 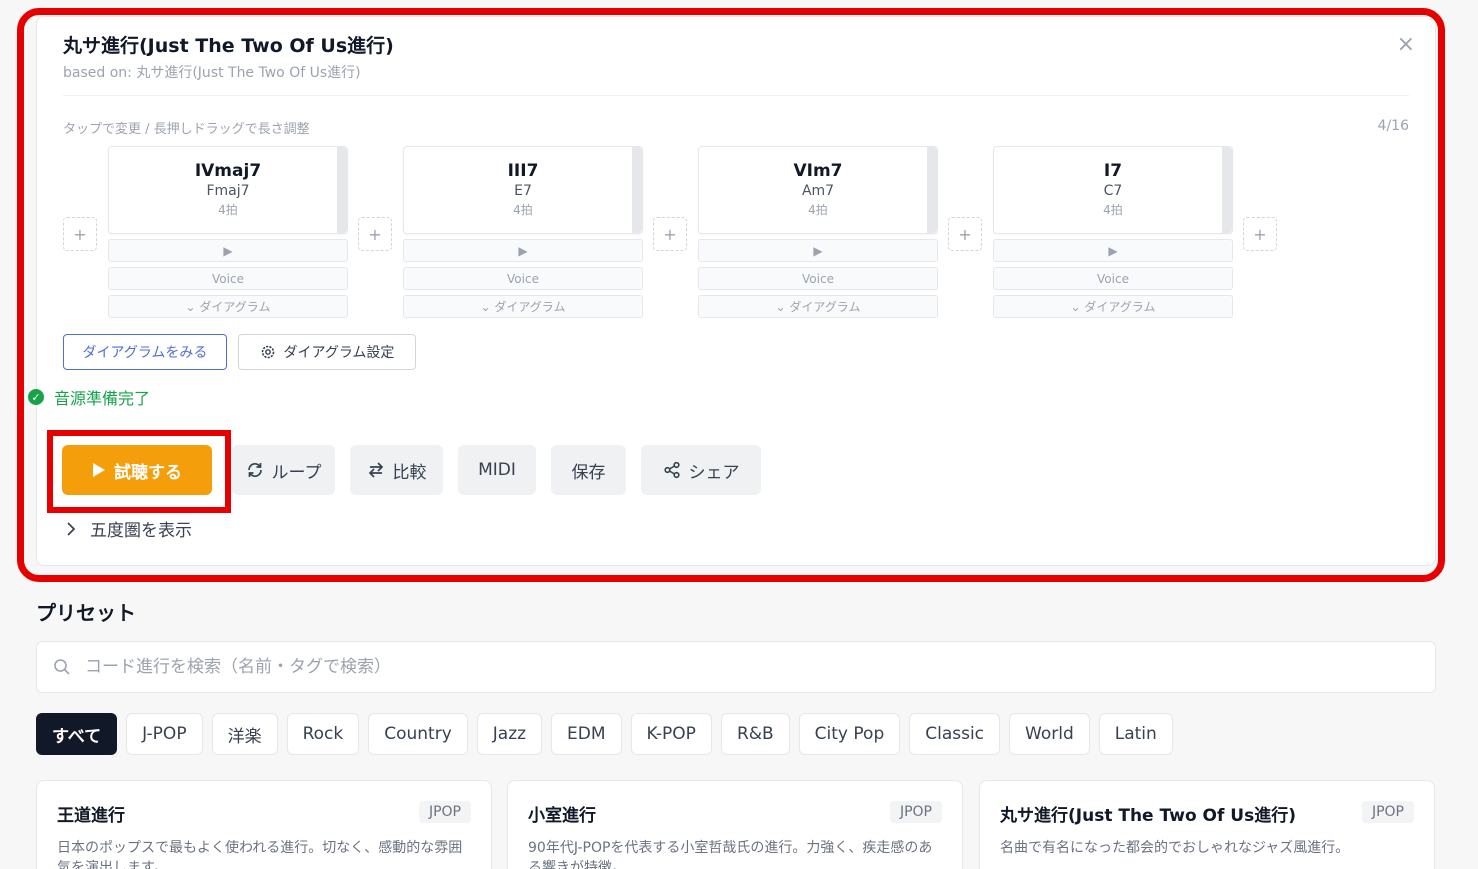 What do you see at coordinates (1175, 848) in the screenshot?
I see `preset-card-description: 名曲で有名になった都会的でおしゃれなジャズ風進行。` at bounding box center [1175, 848].